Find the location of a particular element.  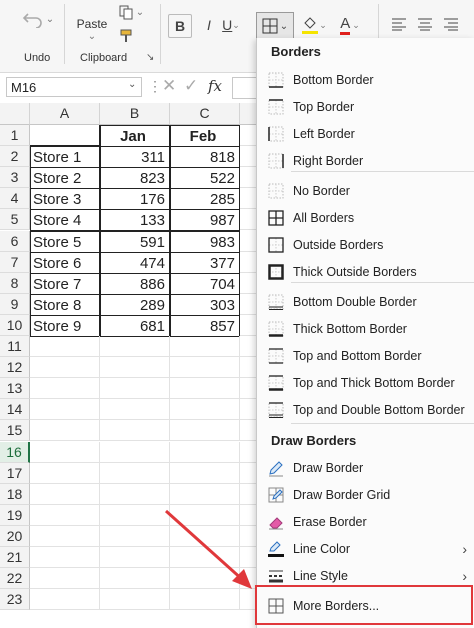

all-borders-item: All Borders is located at coordinates (365, 217).